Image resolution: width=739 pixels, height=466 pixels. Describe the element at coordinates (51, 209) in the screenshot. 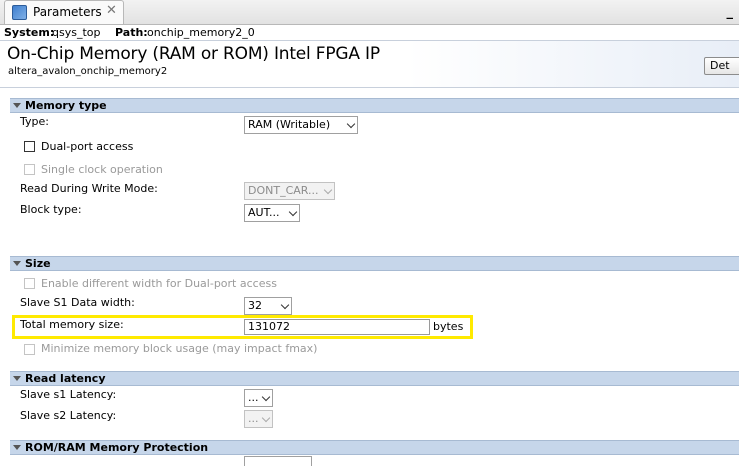

I see `block-type-label: Block type:` at that location.